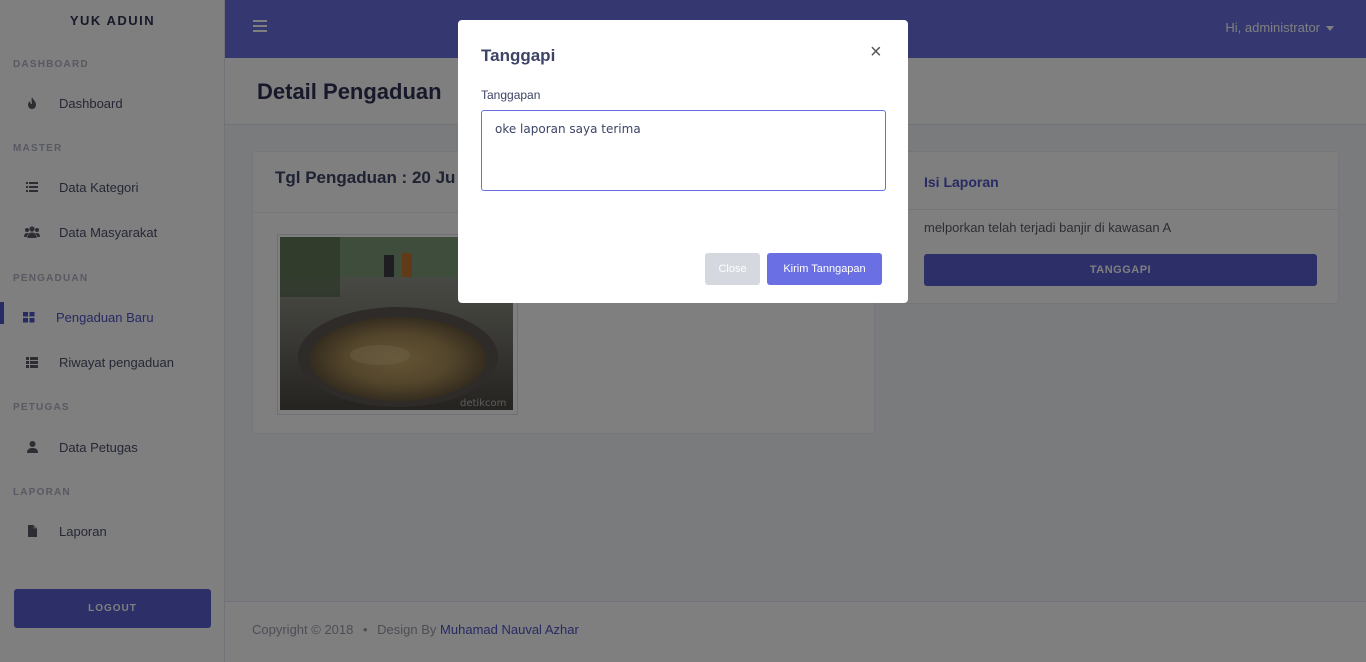 The image size is (1366, 662). What do you see at coordinates (876, 52) in the screenshot?
I see `close-icon: ×` at bounding box center [876, 52].